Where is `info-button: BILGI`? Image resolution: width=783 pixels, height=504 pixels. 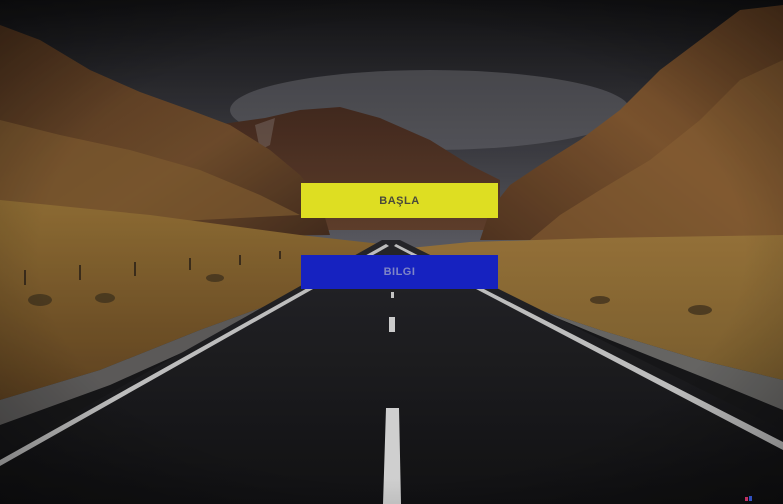
info-button: BILGI is located at coordinates (399, 272).